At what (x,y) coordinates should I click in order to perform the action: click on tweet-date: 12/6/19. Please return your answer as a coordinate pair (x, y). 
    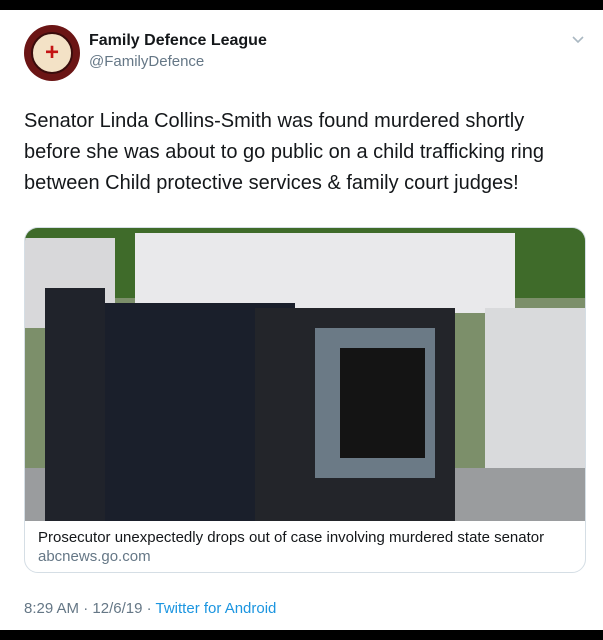
    Looking at the image, I should click on (117, 608).